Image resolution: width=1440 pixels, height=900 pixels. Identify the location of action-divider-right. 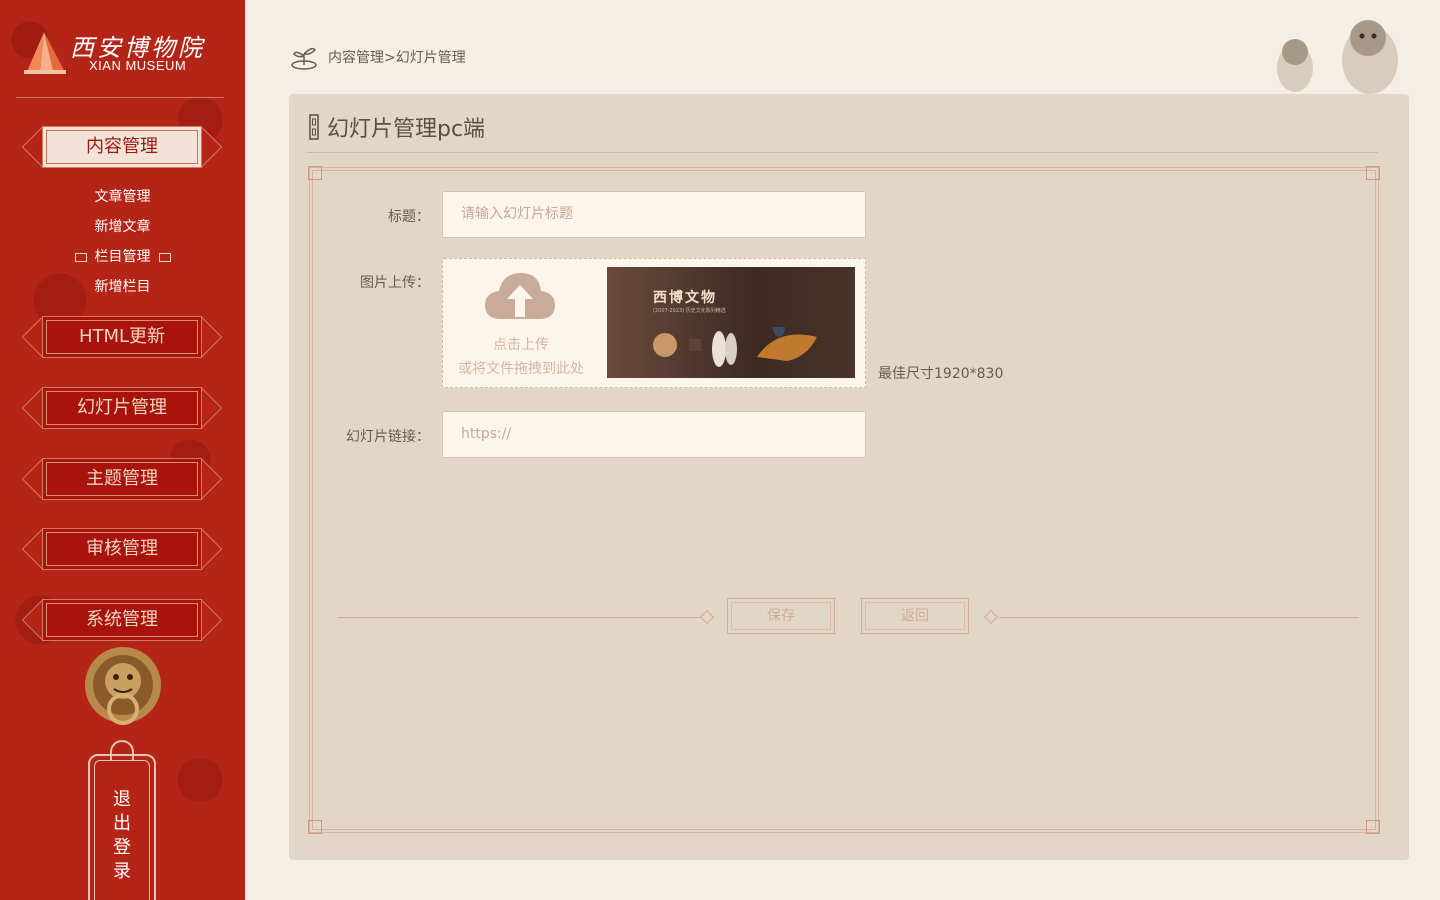
(1179, 617).